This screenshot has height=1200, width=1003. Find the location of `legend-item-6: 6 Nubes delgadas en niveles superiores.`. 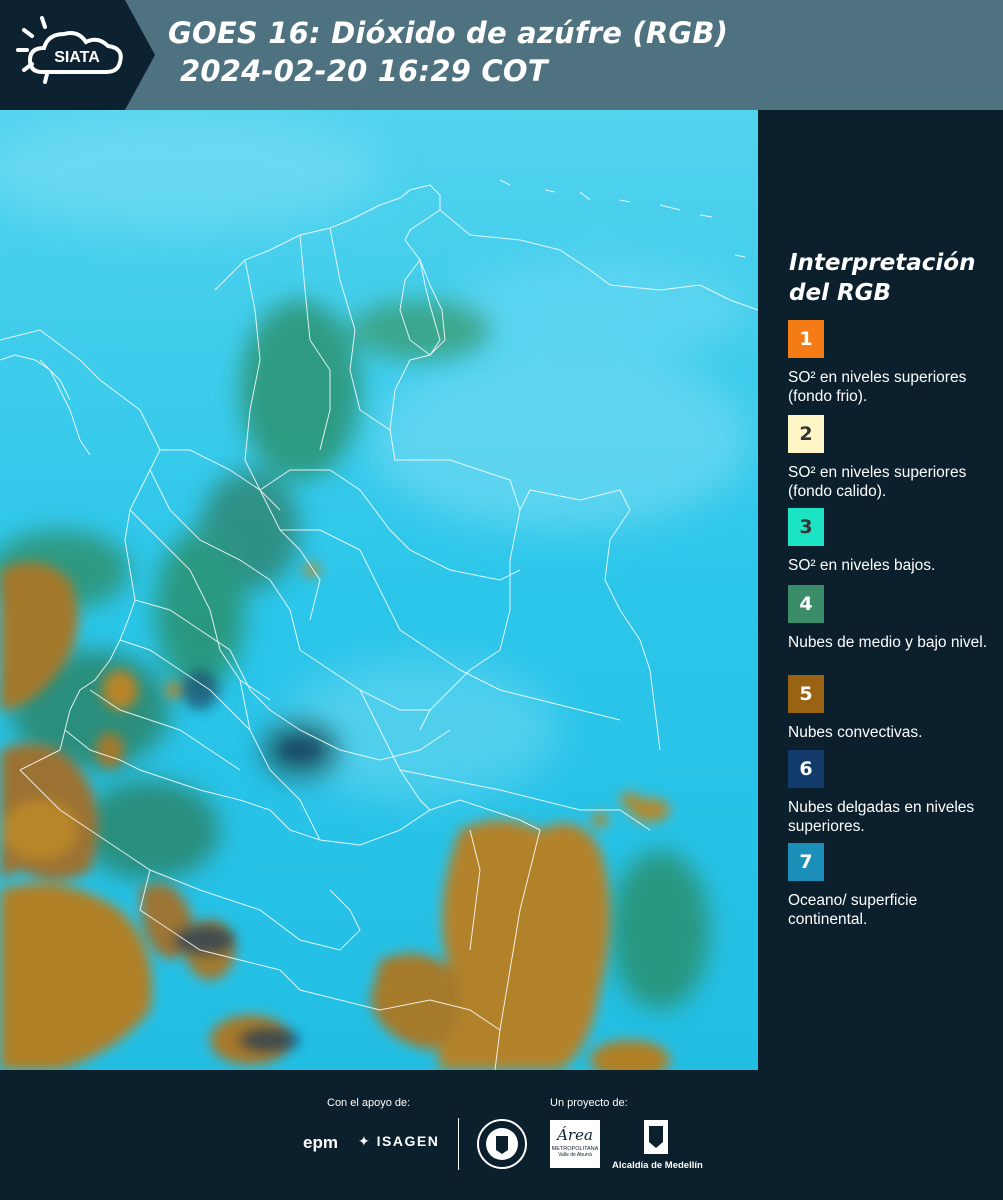

legend-item-6: 6 Nubes delgadas en niveles superiores. is located at coordinates (893, 793).